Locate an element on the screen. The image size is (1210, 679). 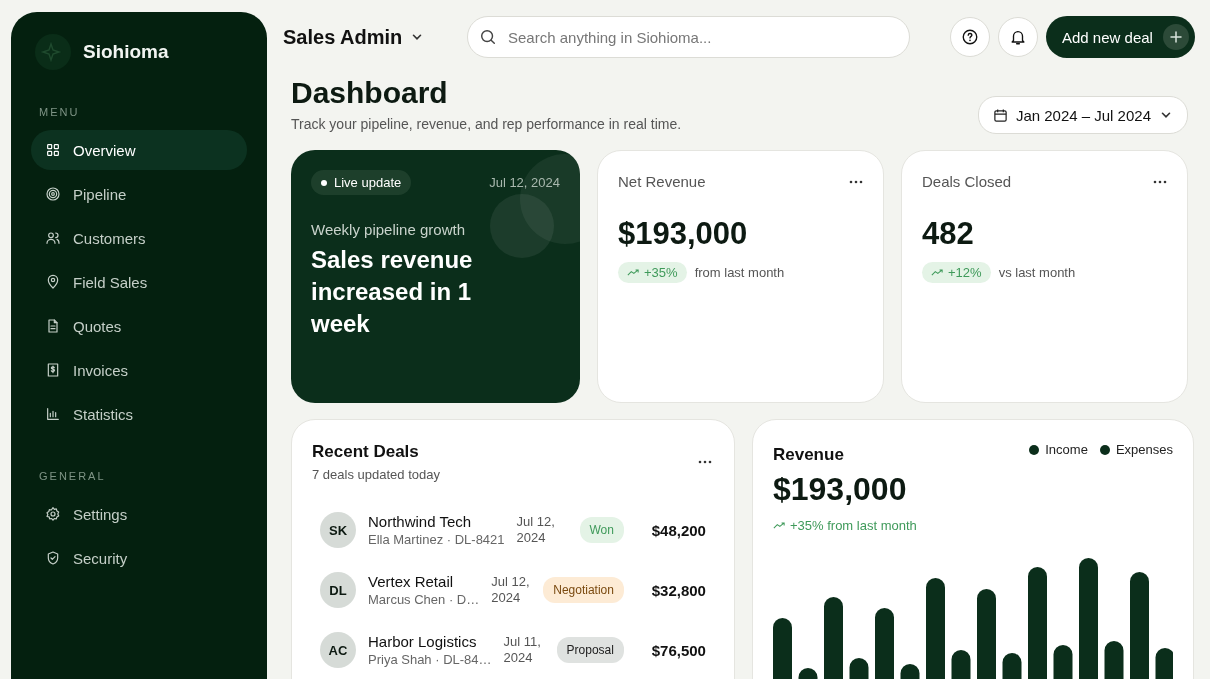
section-heading: GENERAL is located at coordinates (73, 476).